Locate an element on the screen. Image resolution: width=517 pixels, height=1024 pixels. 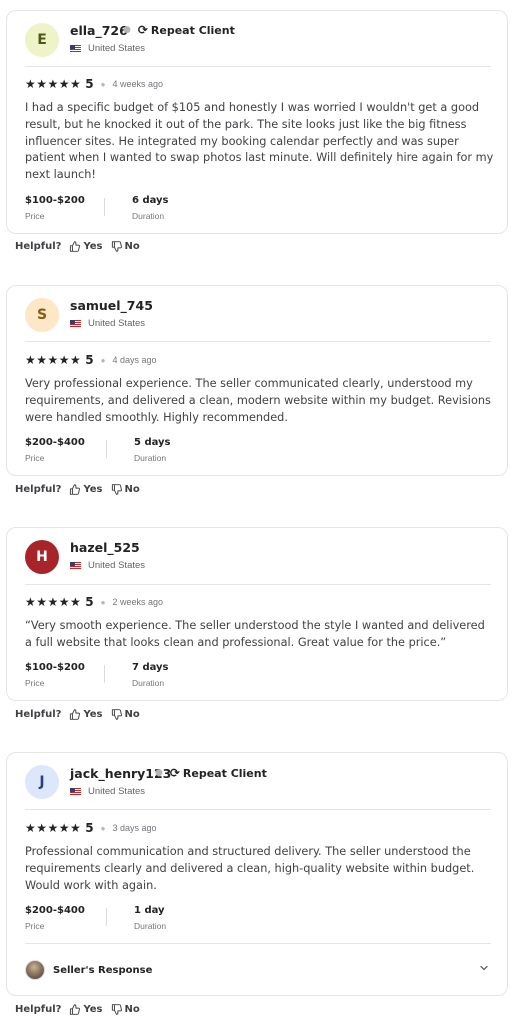
reviewer-username: hazel_525 is located at coordinates (105, 547).